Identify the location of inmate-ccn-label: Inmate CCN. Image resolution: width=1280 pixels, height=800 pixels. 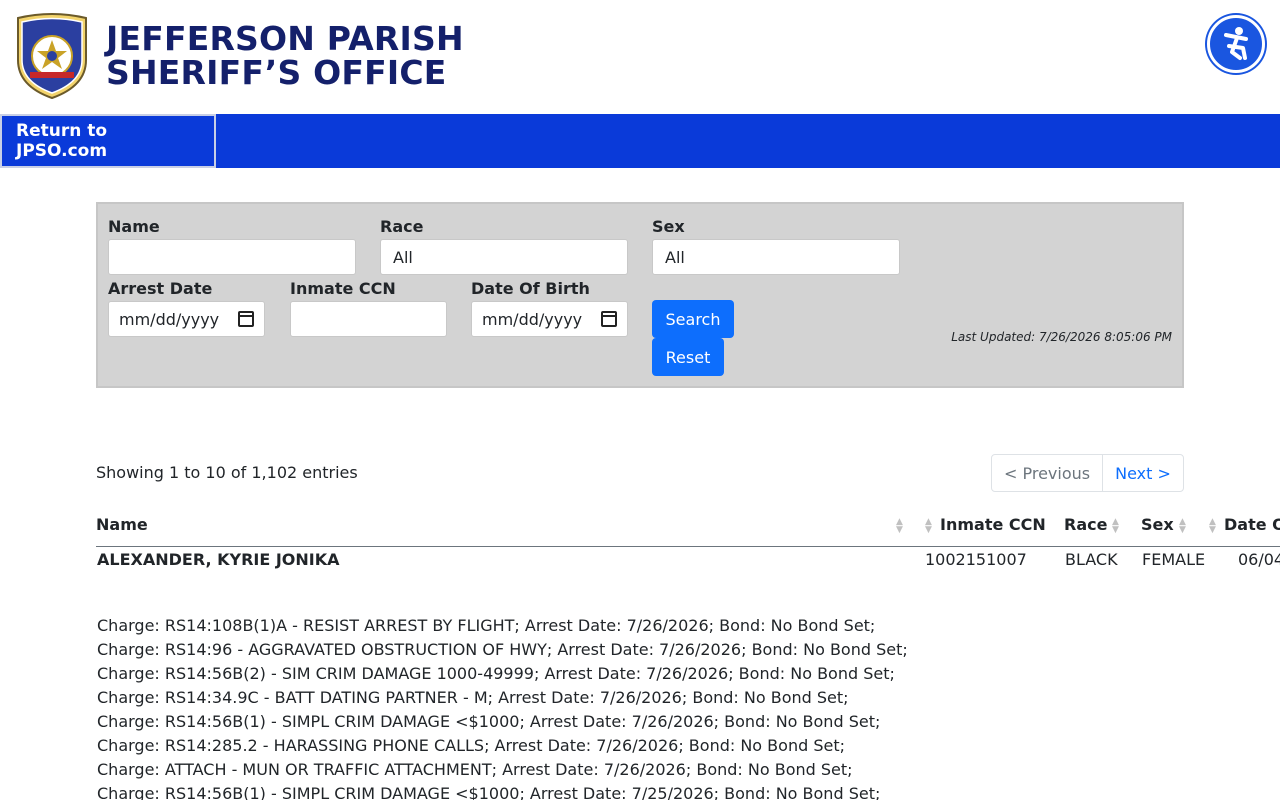
(343, 288).